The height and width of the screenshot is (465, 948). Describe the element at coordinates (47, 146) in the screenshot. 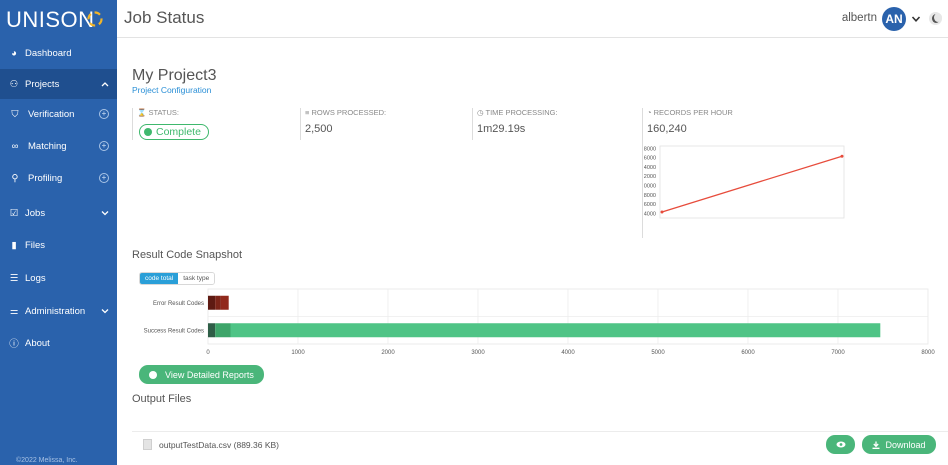

I see `sidebar-item-label: Matching` at that location.